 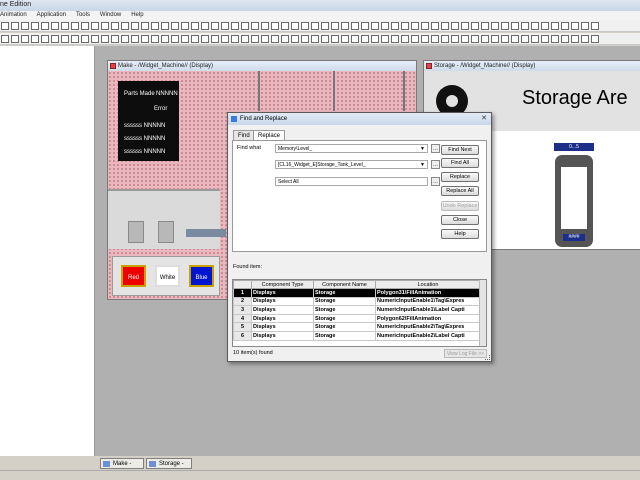 What do you see at coordinates (344, 284) in the screenshot?
I see `column-header: Component Name` at bounding box center [344, 284].